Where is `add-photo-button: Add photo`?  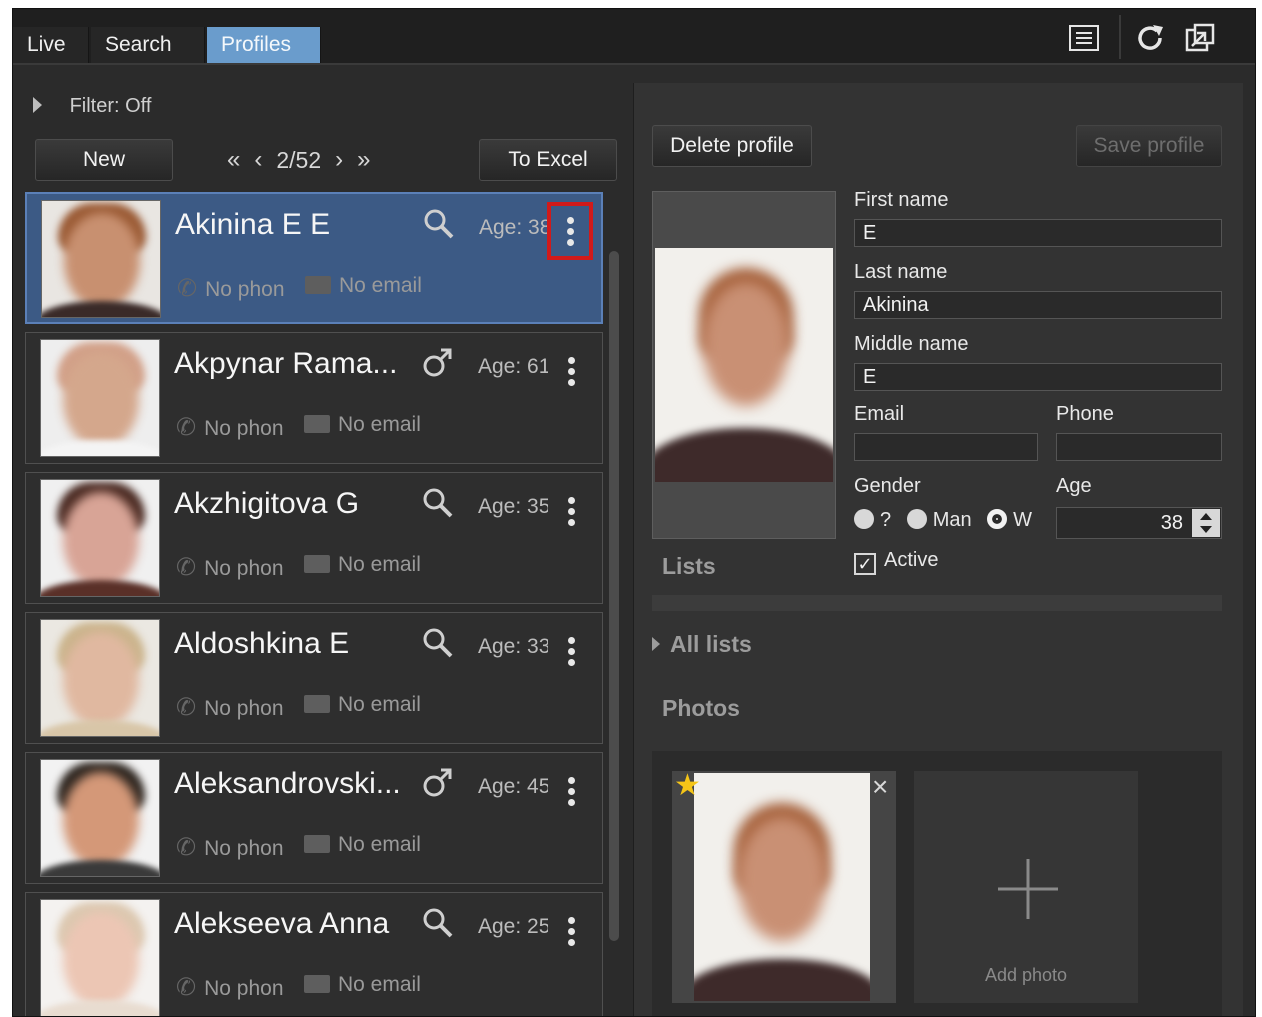 add-photo-button: Add photo is located at coordinates (1026, 887).